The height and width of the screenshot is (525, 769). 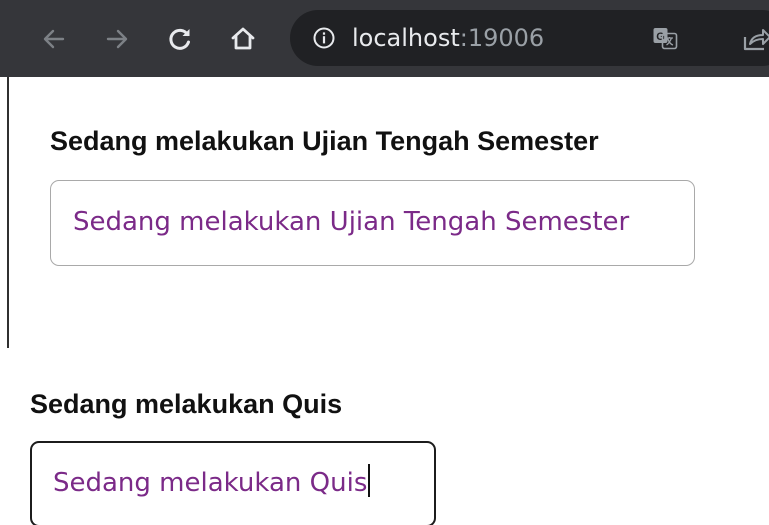 I want to click on share-icon, so click(x=755, y=39).